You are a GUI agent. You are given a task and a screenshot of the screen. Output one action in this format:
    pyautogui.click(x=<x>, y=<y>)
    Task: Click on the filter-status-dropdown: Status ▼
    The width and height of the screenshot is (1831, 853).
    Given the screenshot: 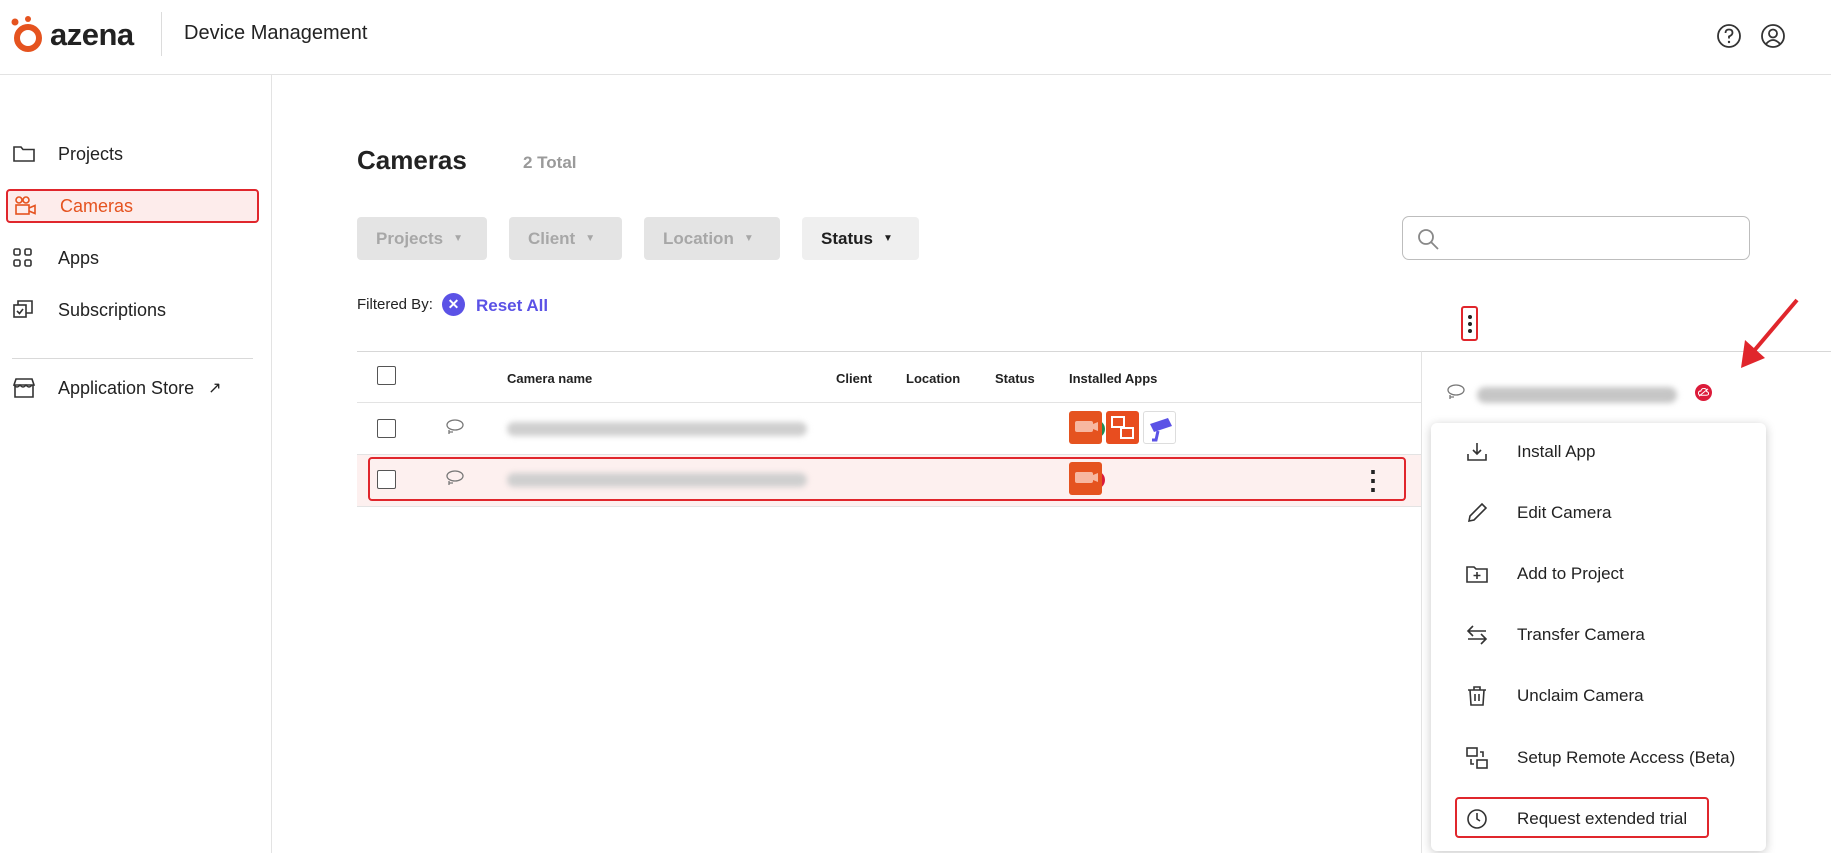 What is the action you would take?
    pyautogui.click(x=860, y=238)
    